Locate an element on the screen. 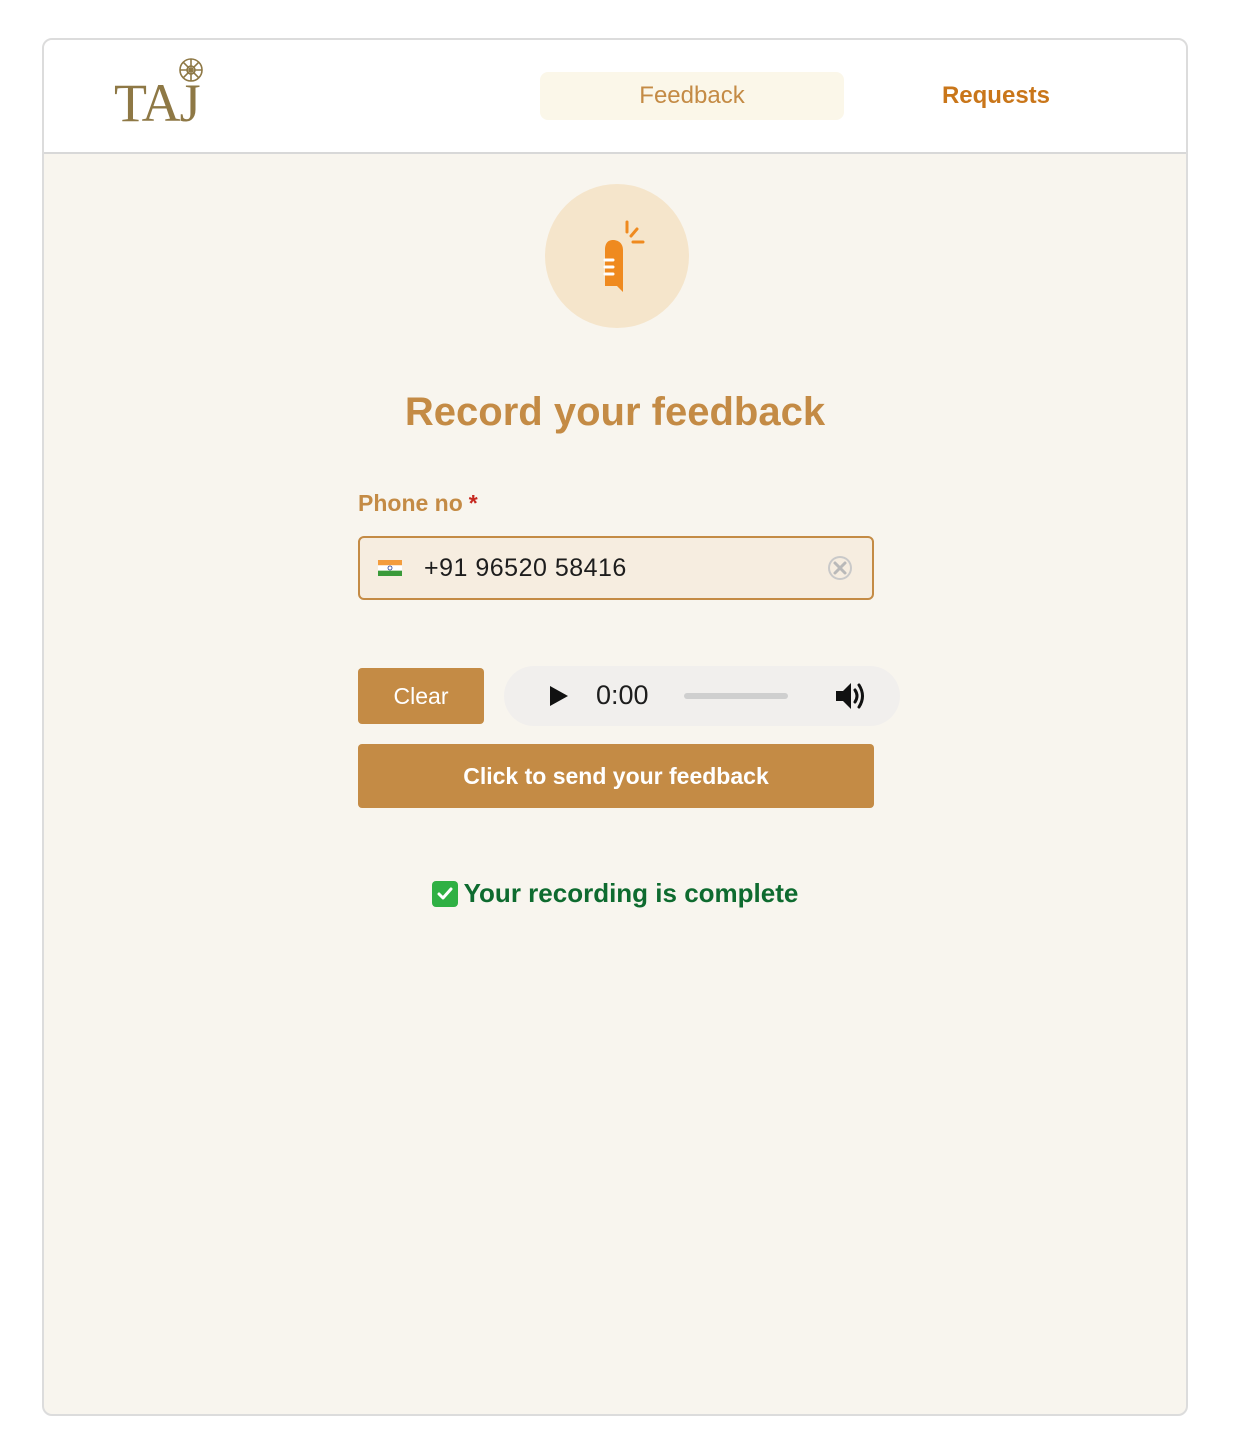 The width and height of the screenshot is (1236, 1452). recording-status: Your recording is complete is located at coordinates (615, 893).